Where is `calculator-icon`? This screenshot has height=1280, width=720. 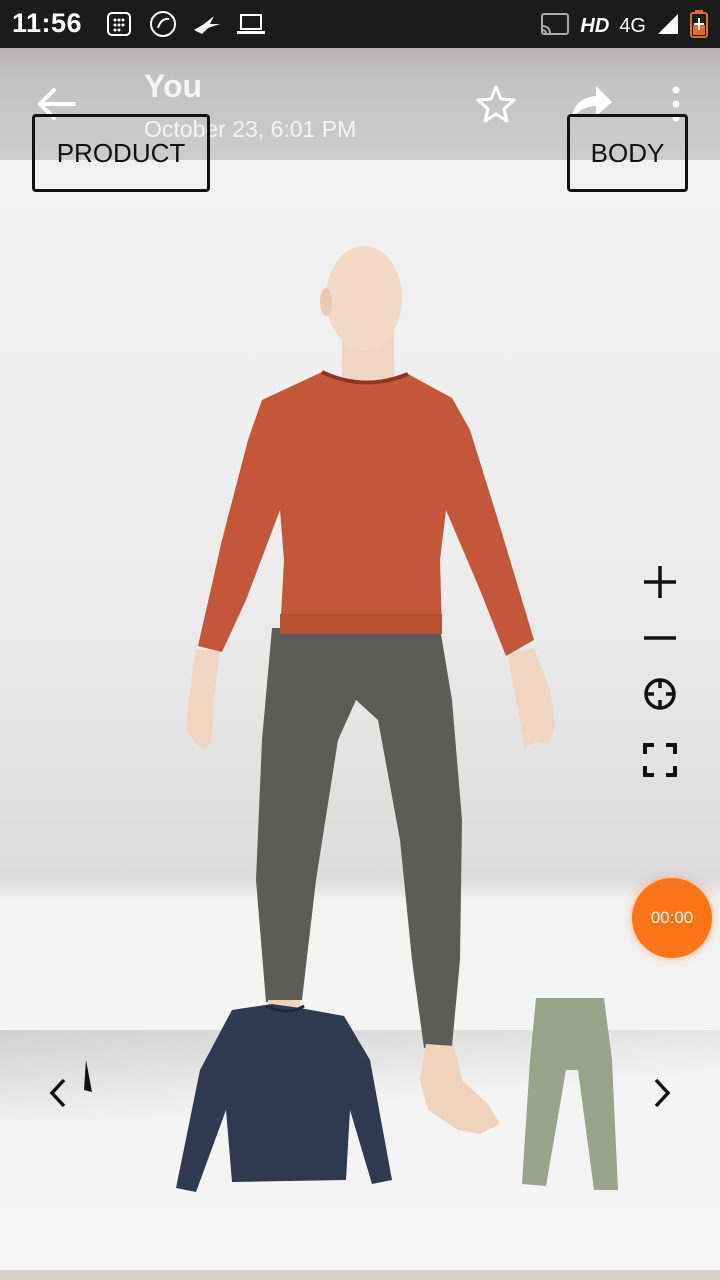 calculator-icon is located at coordinates (119, 24).